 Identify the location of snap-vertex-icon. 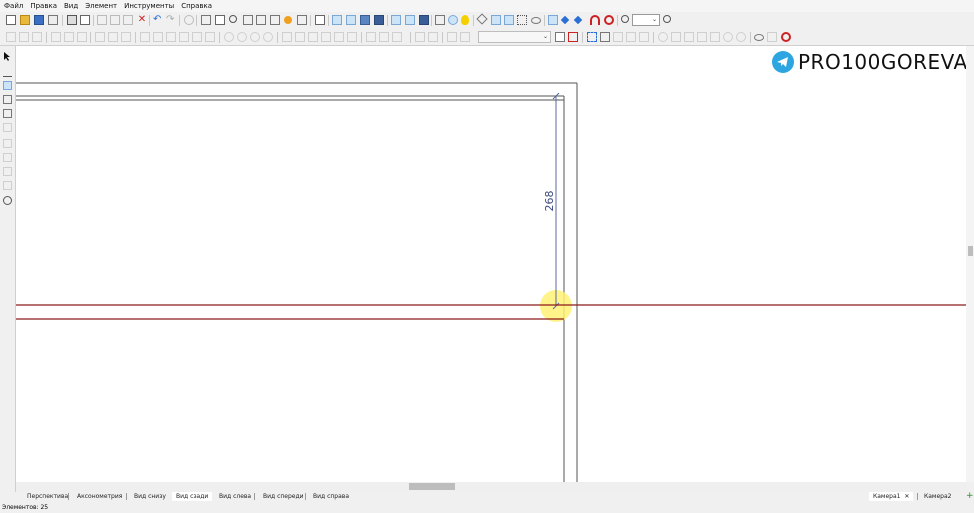
(565, 20).